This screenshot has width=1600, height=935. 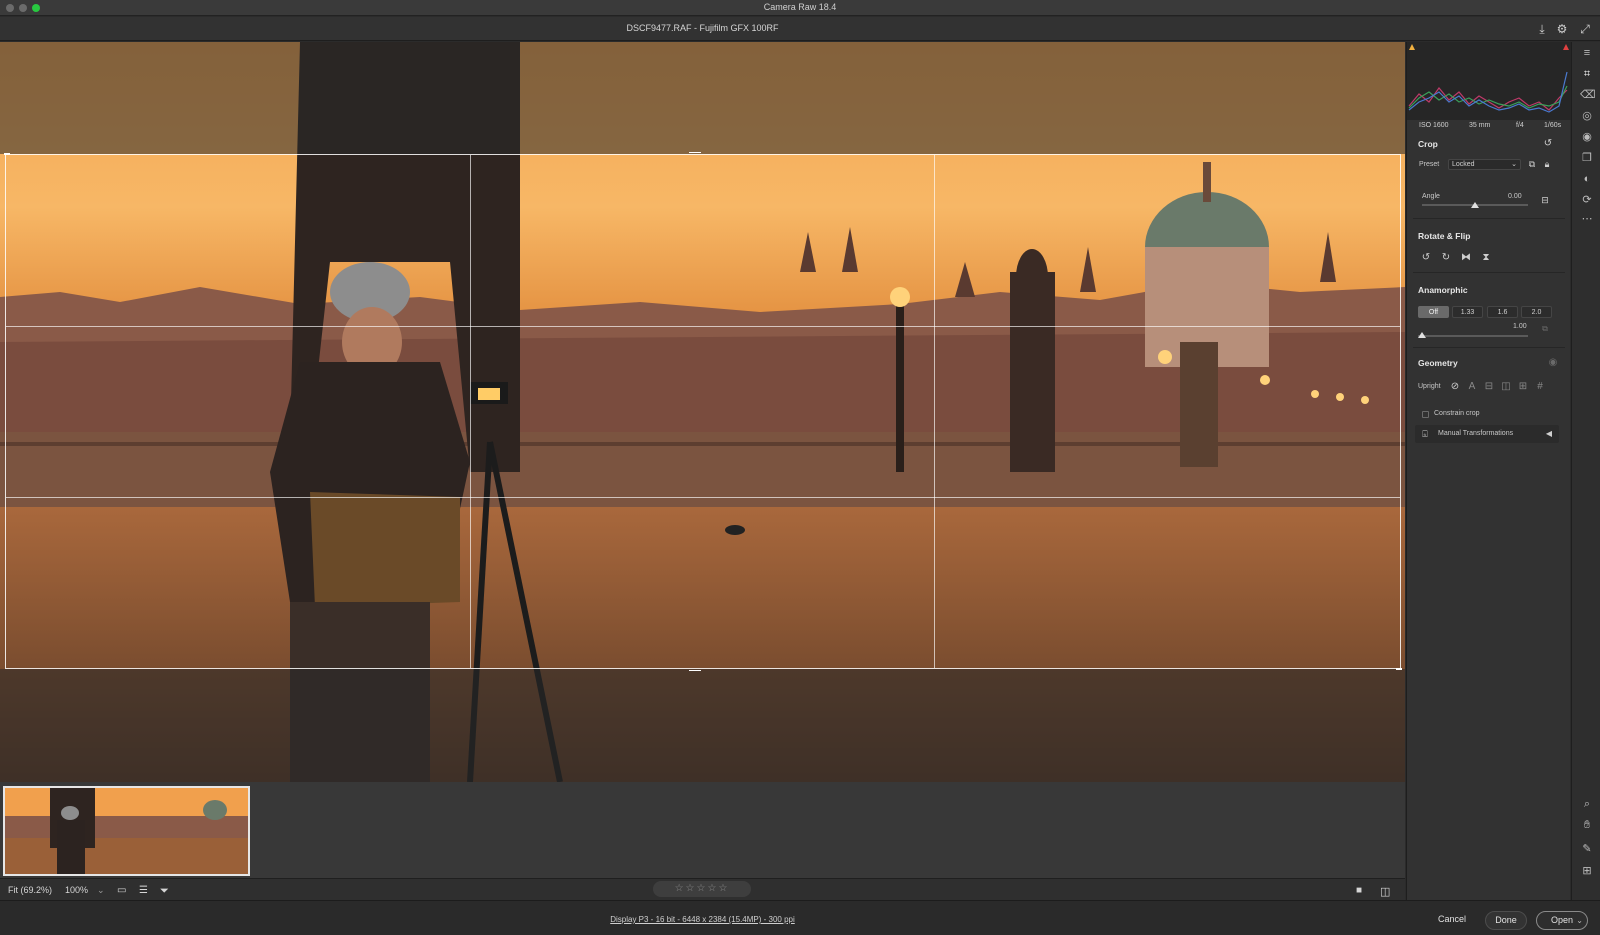 I want to click on save-icon: ⤓, so click(x=1542, y=29).